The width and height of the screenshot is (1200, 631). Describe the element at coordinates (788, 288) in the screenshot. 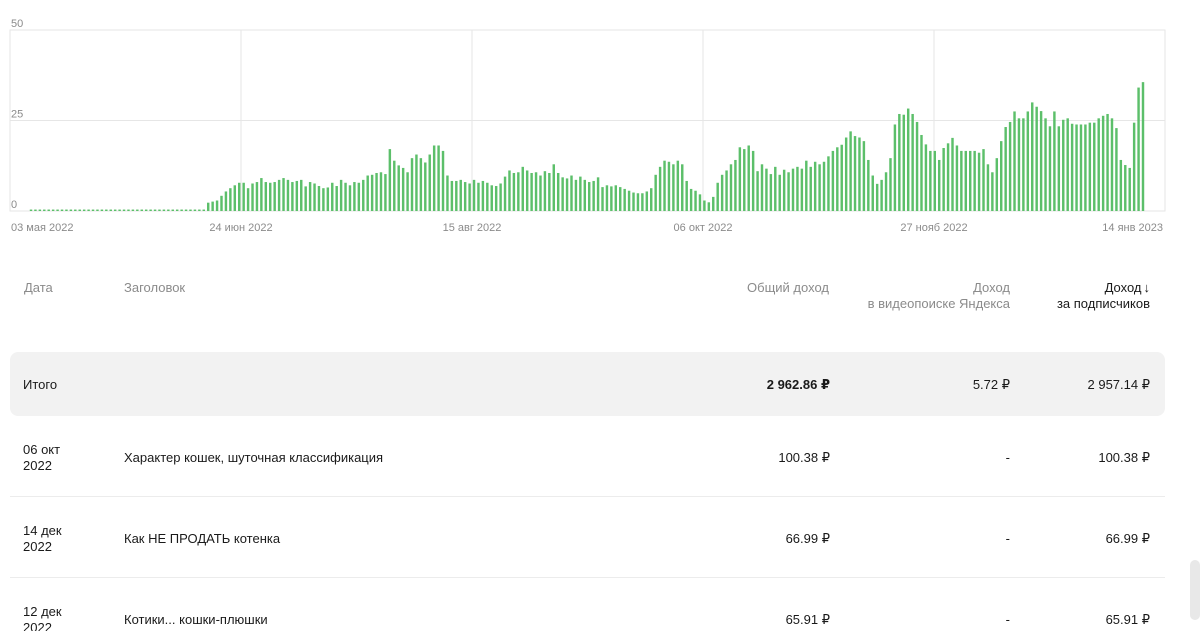

I see `header-total-income: Общий доход` at that location.